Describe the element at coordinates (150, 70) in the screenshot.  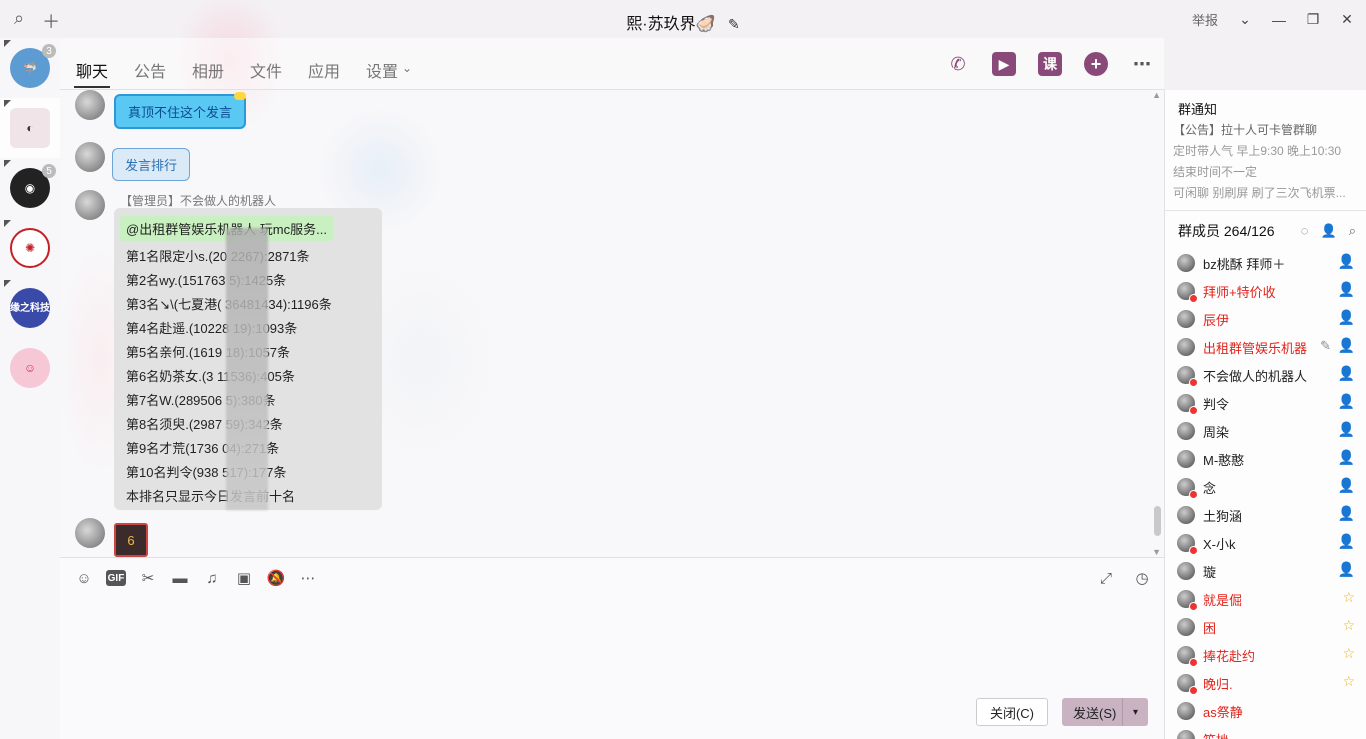
I see `tab-announcement: 公告` at that location.